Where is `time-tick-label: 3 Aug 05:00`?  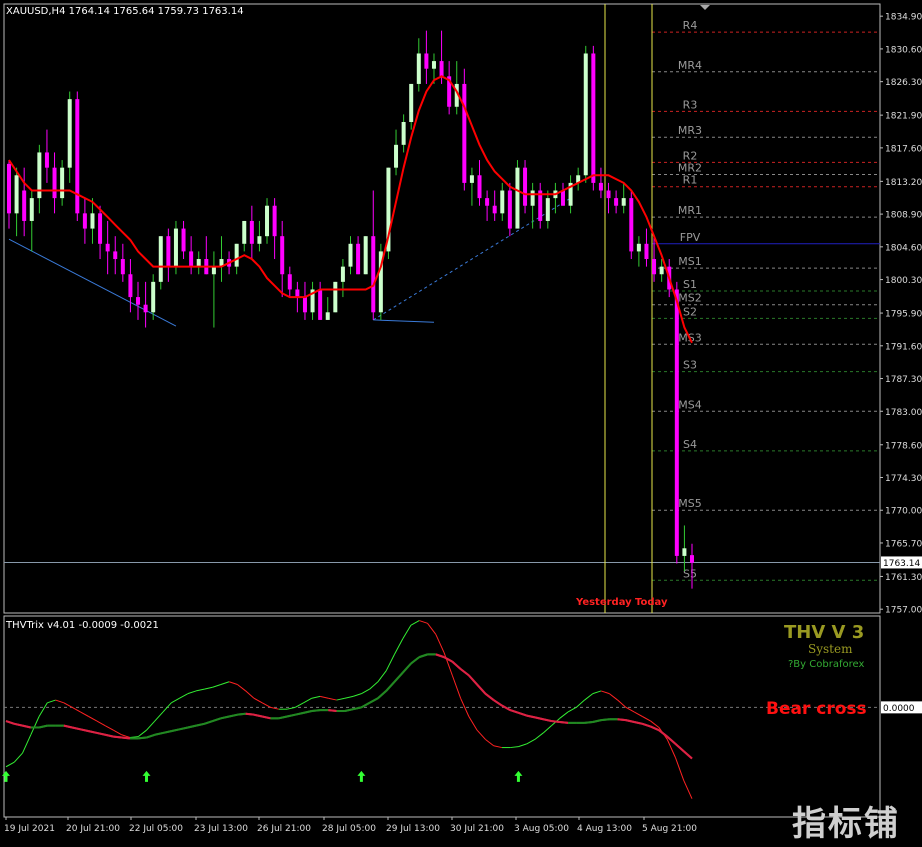 time-tick-label: 3 Aug 05:00 is located at coordinates (541, 829).